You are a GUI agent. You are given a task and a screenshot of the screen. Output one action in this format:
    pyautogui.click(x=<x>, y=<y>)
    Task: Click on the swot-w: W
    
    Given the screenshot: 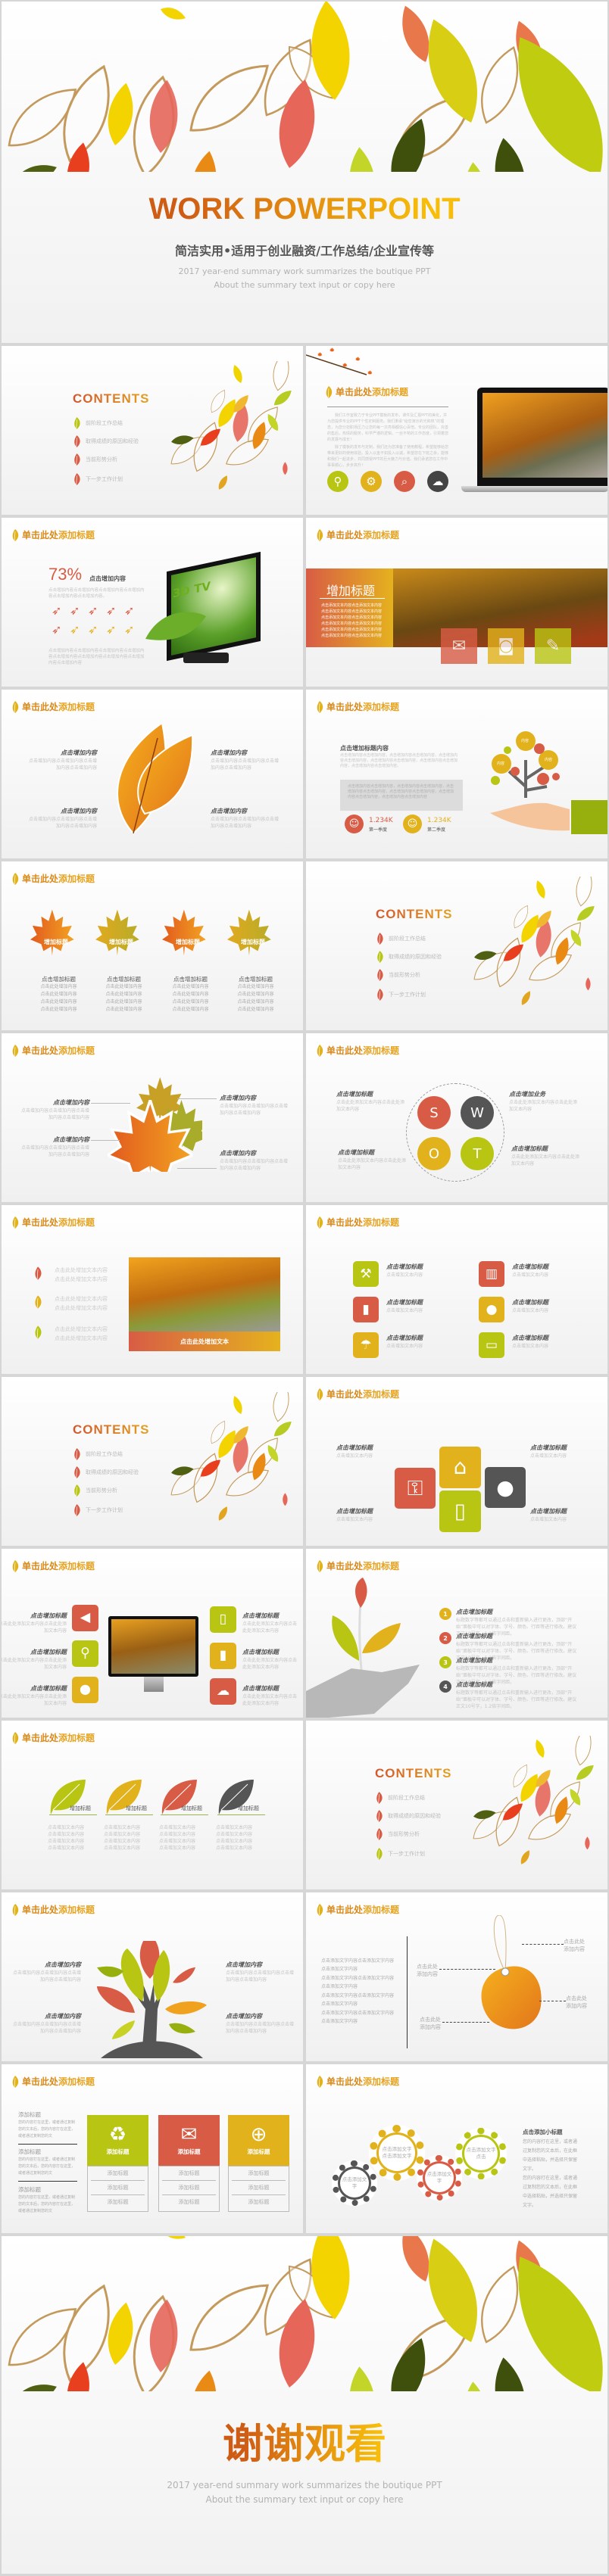 What is the action you would take?
    pyautogui.click(x=477, y=1112)
    